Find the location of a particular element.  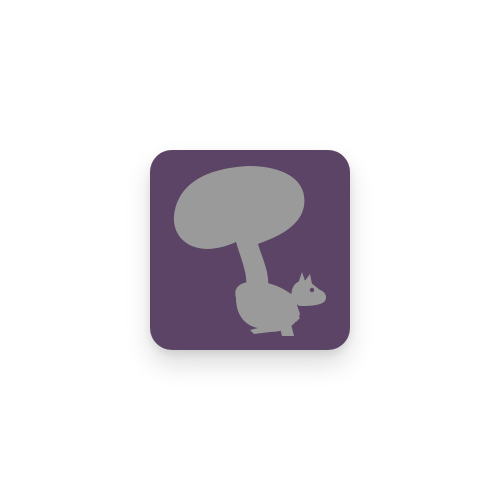

squirrel-eye is located at coordinates (312, 290).